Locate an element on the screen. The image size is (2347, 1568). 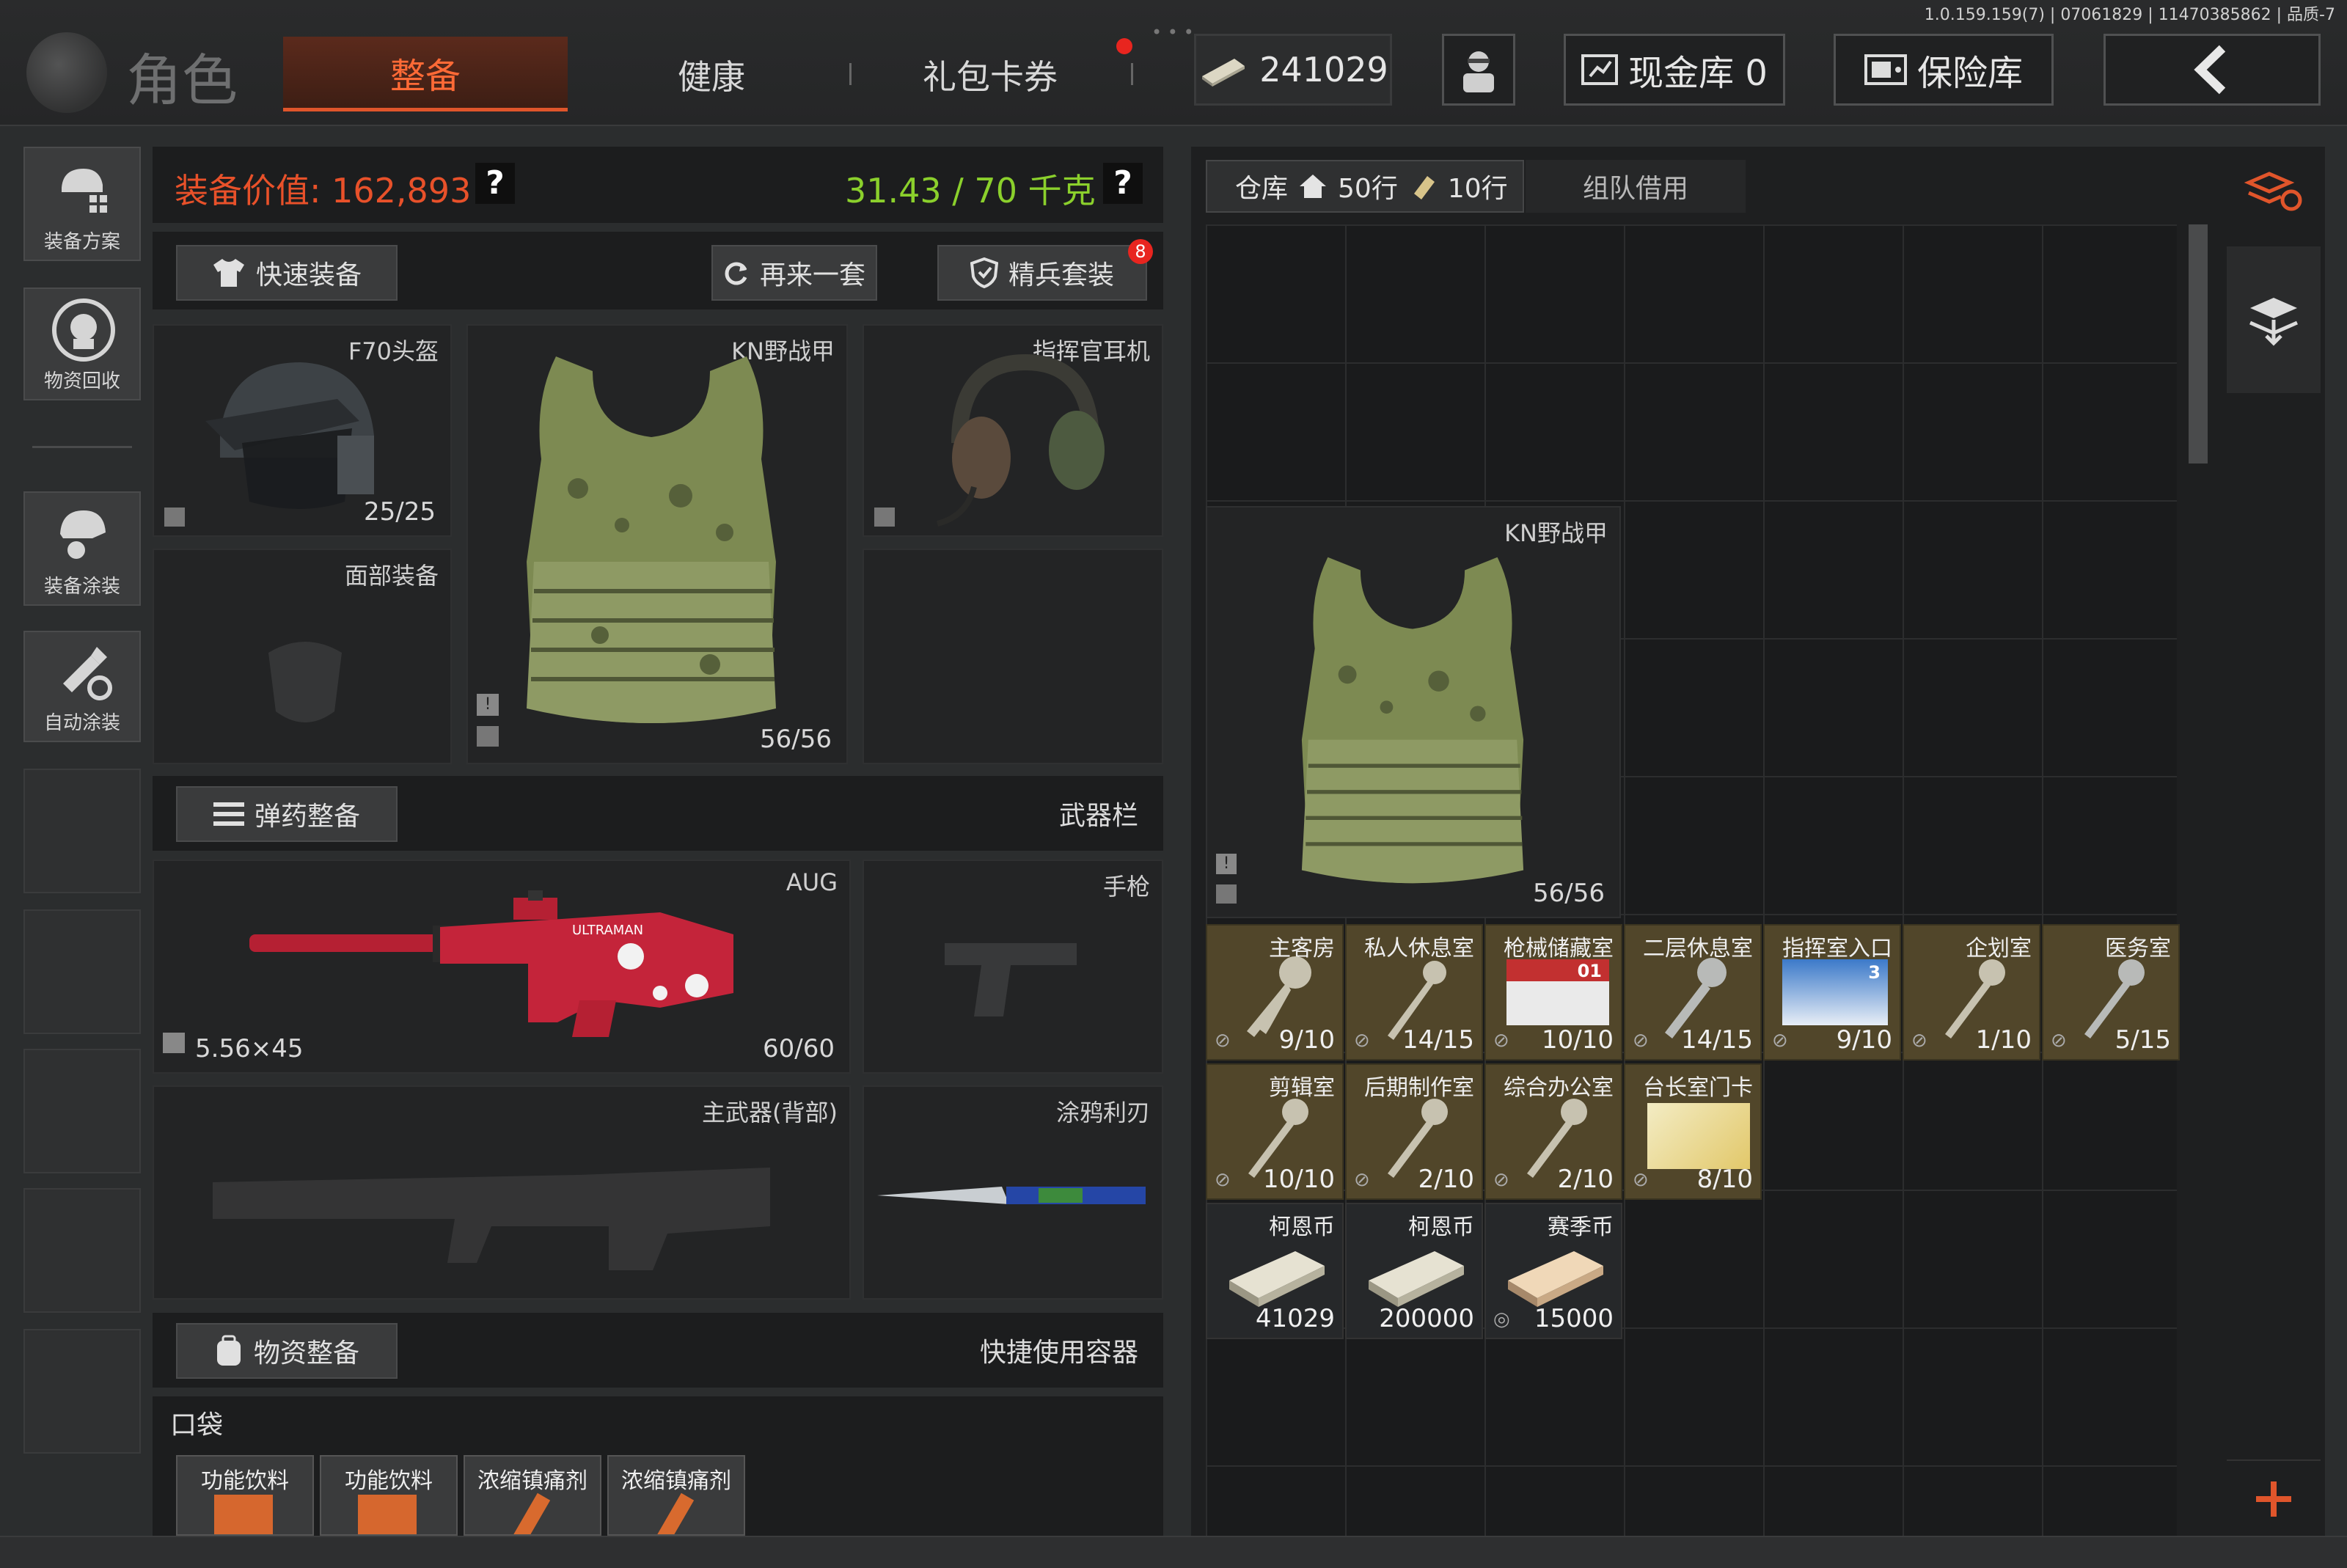
key-item: 台长室门卡 ⊘ 8/10 is located at coordinates (1693, 1131).